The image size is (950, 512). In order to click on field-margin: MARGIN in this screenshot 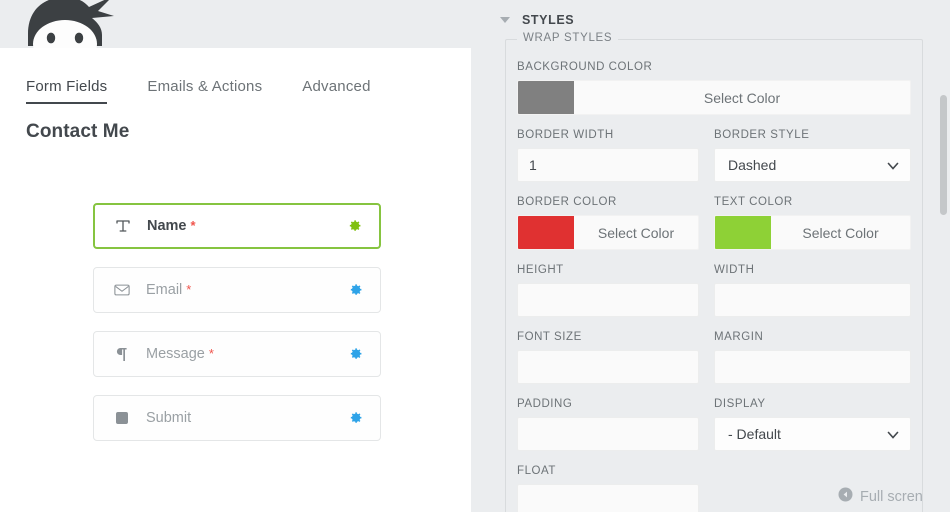, I will do `click(812, 357)`.